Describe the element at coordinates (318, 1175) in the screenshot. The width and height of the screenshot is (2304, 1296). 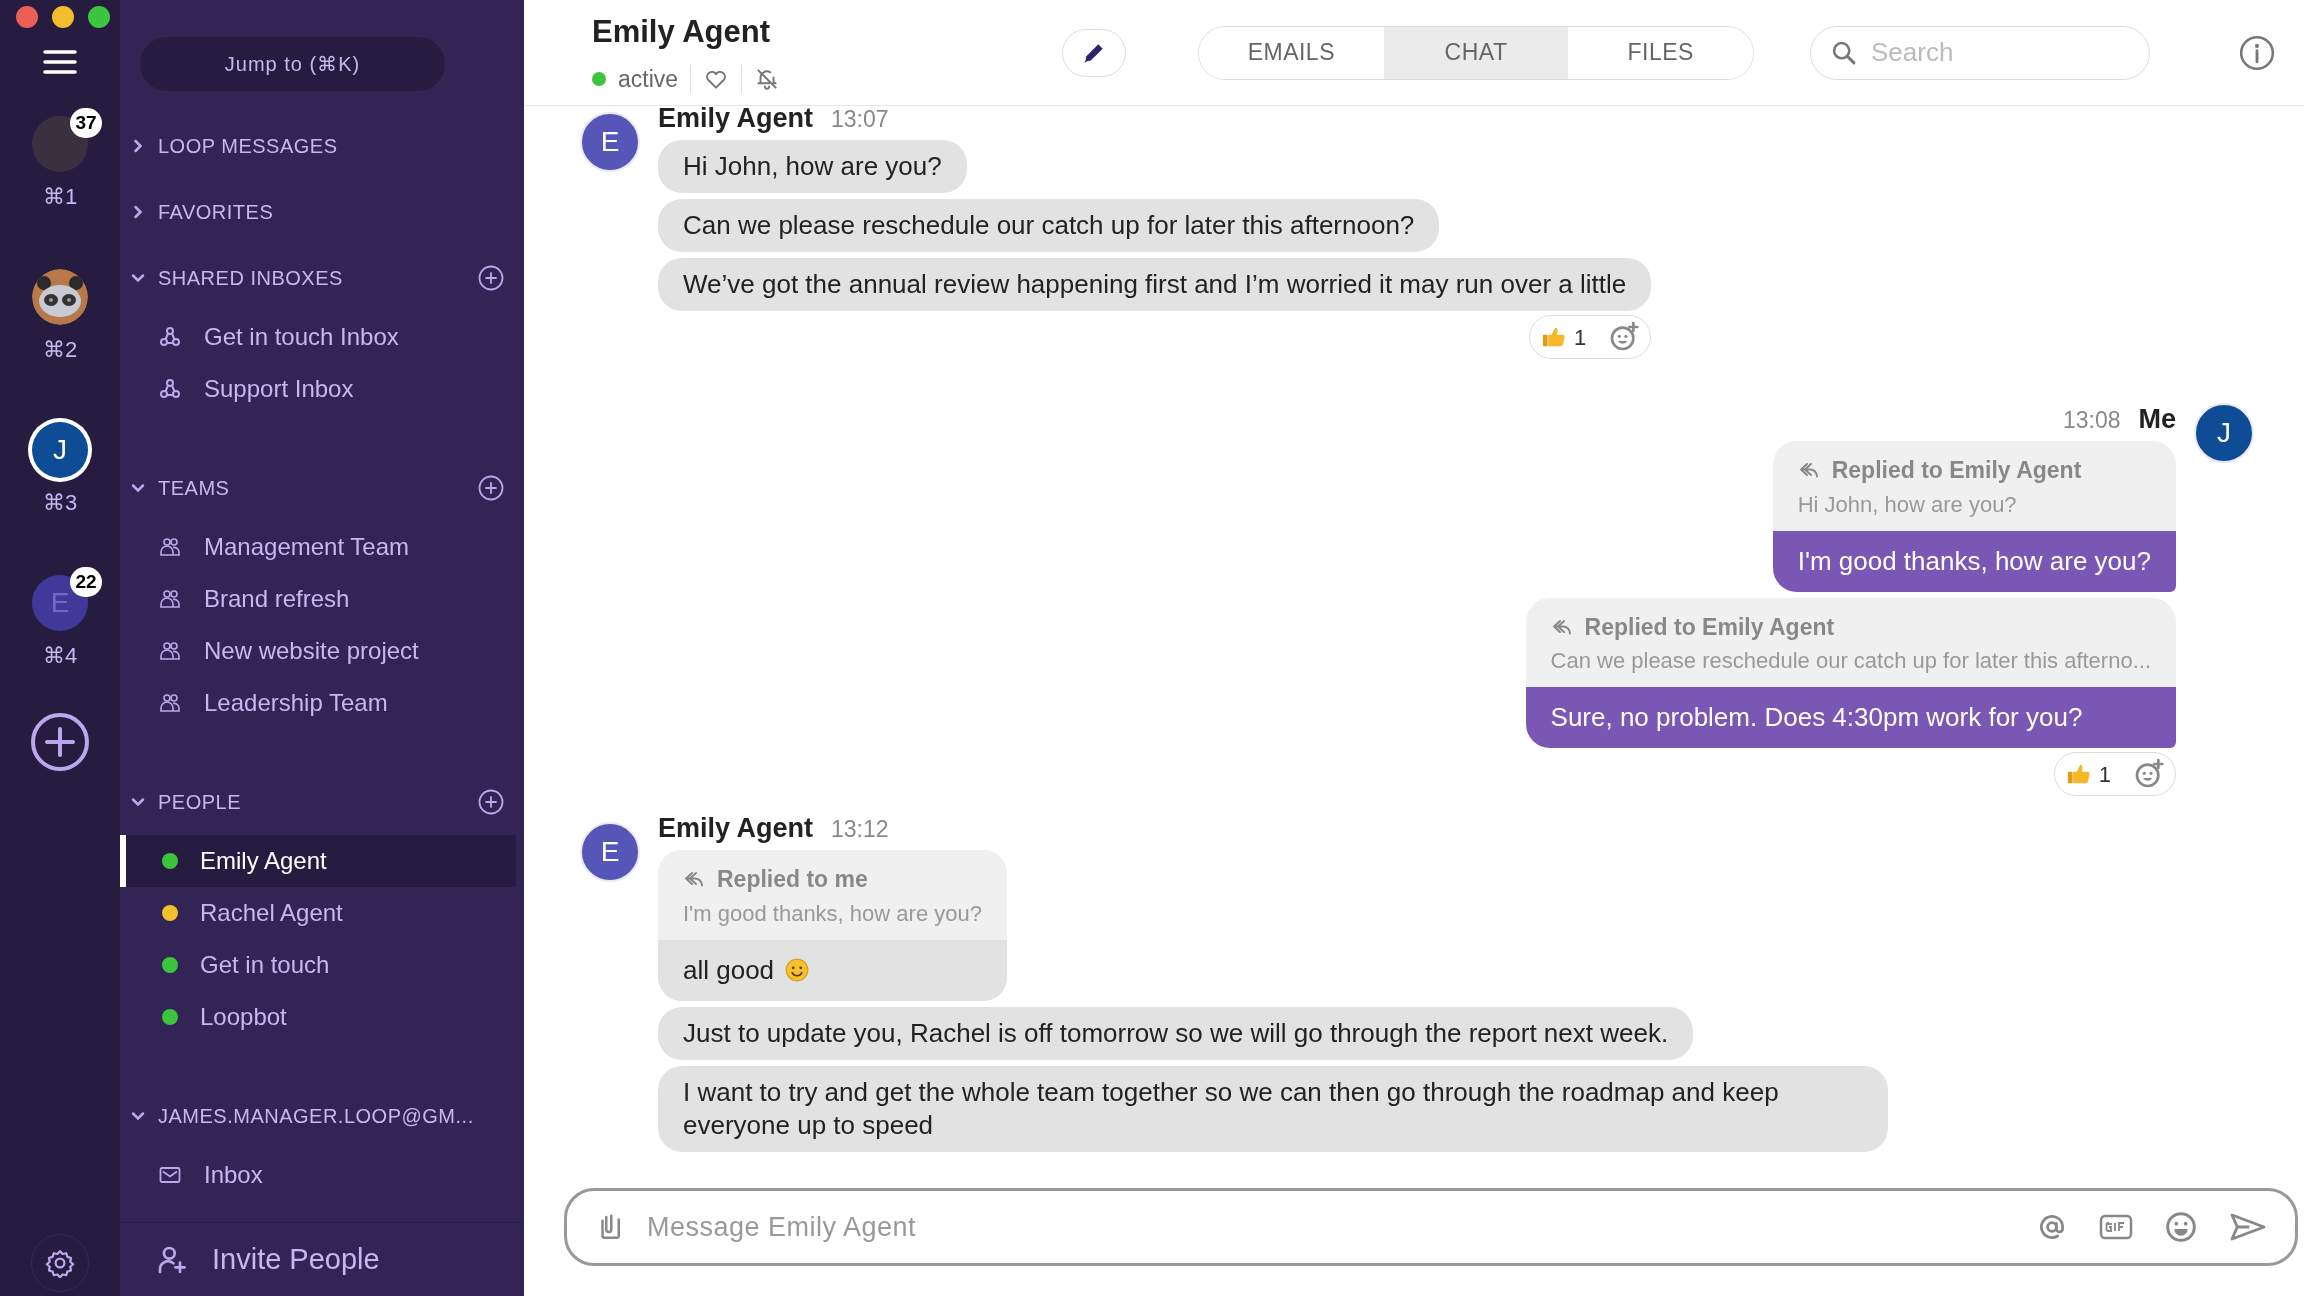
I see `sidebar-item: Inbox` at that location.